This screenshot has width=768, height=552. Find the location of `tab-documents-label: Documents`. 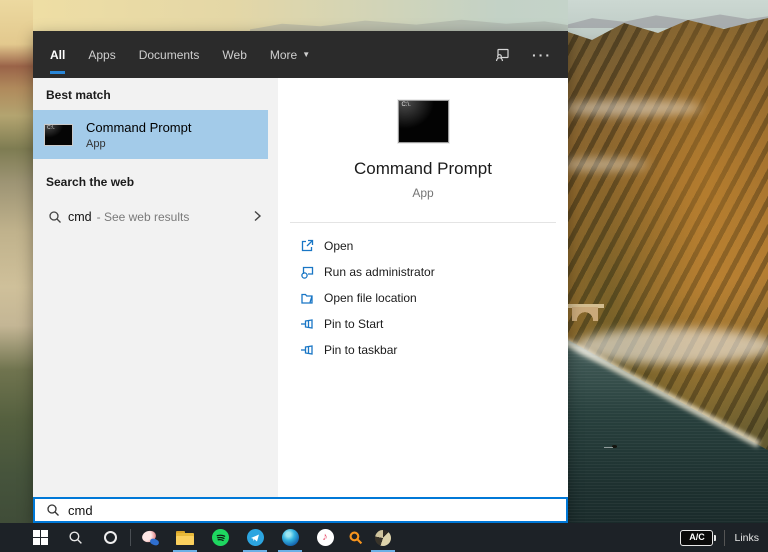

tab-documents-label: Documents is located at coordinates (169, 54).